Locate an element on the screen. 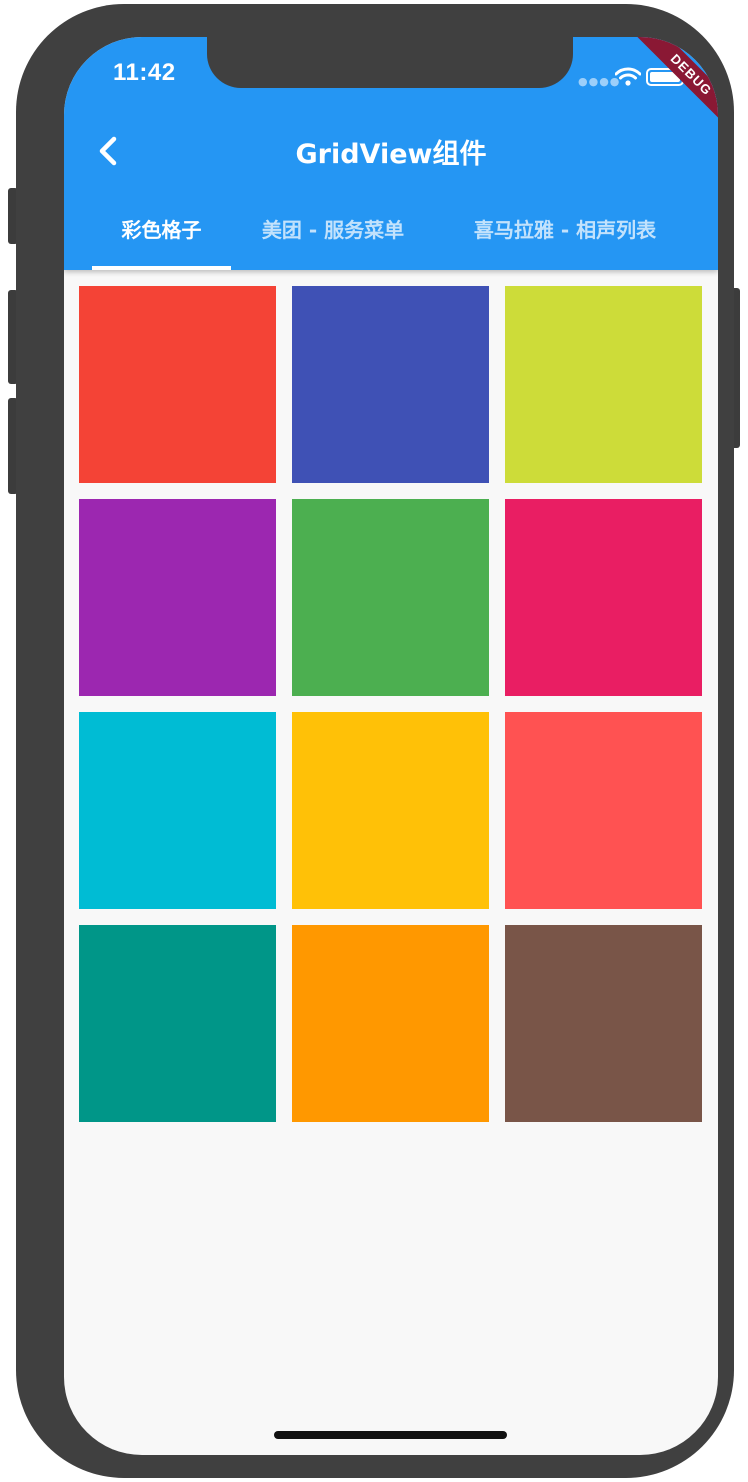 This screenshot has width=748, height=1482. tab-ximalaya-list: 喜马拉雅 - 相声列表 is located at coordinates (565, 237).